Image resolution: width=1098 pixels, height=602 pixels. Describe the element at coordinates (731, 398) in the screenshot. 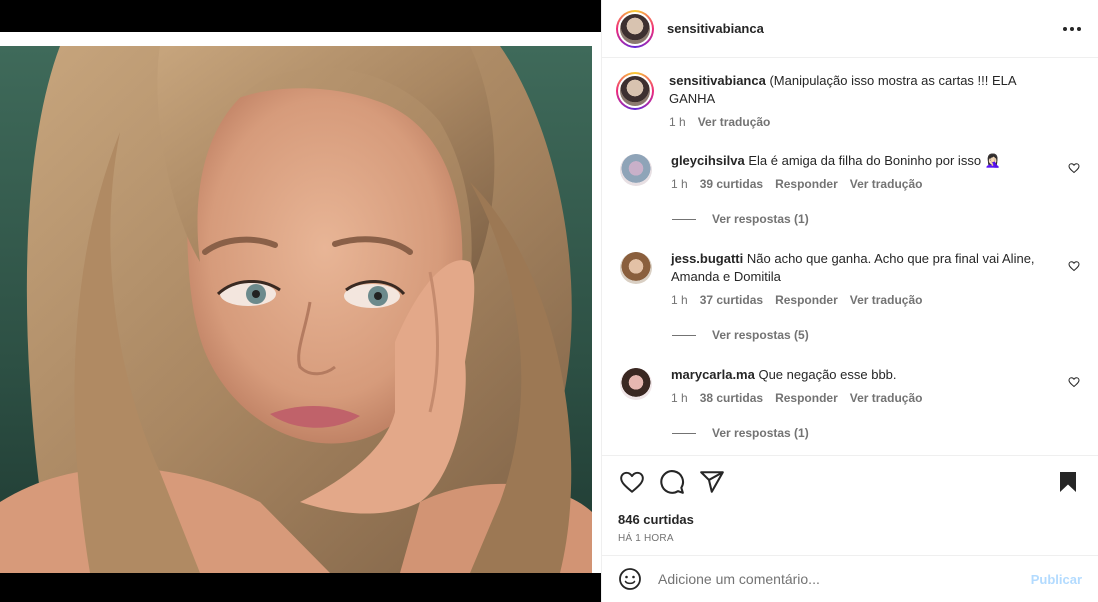

I see `comment-likes: 38 curtidas` at that location.